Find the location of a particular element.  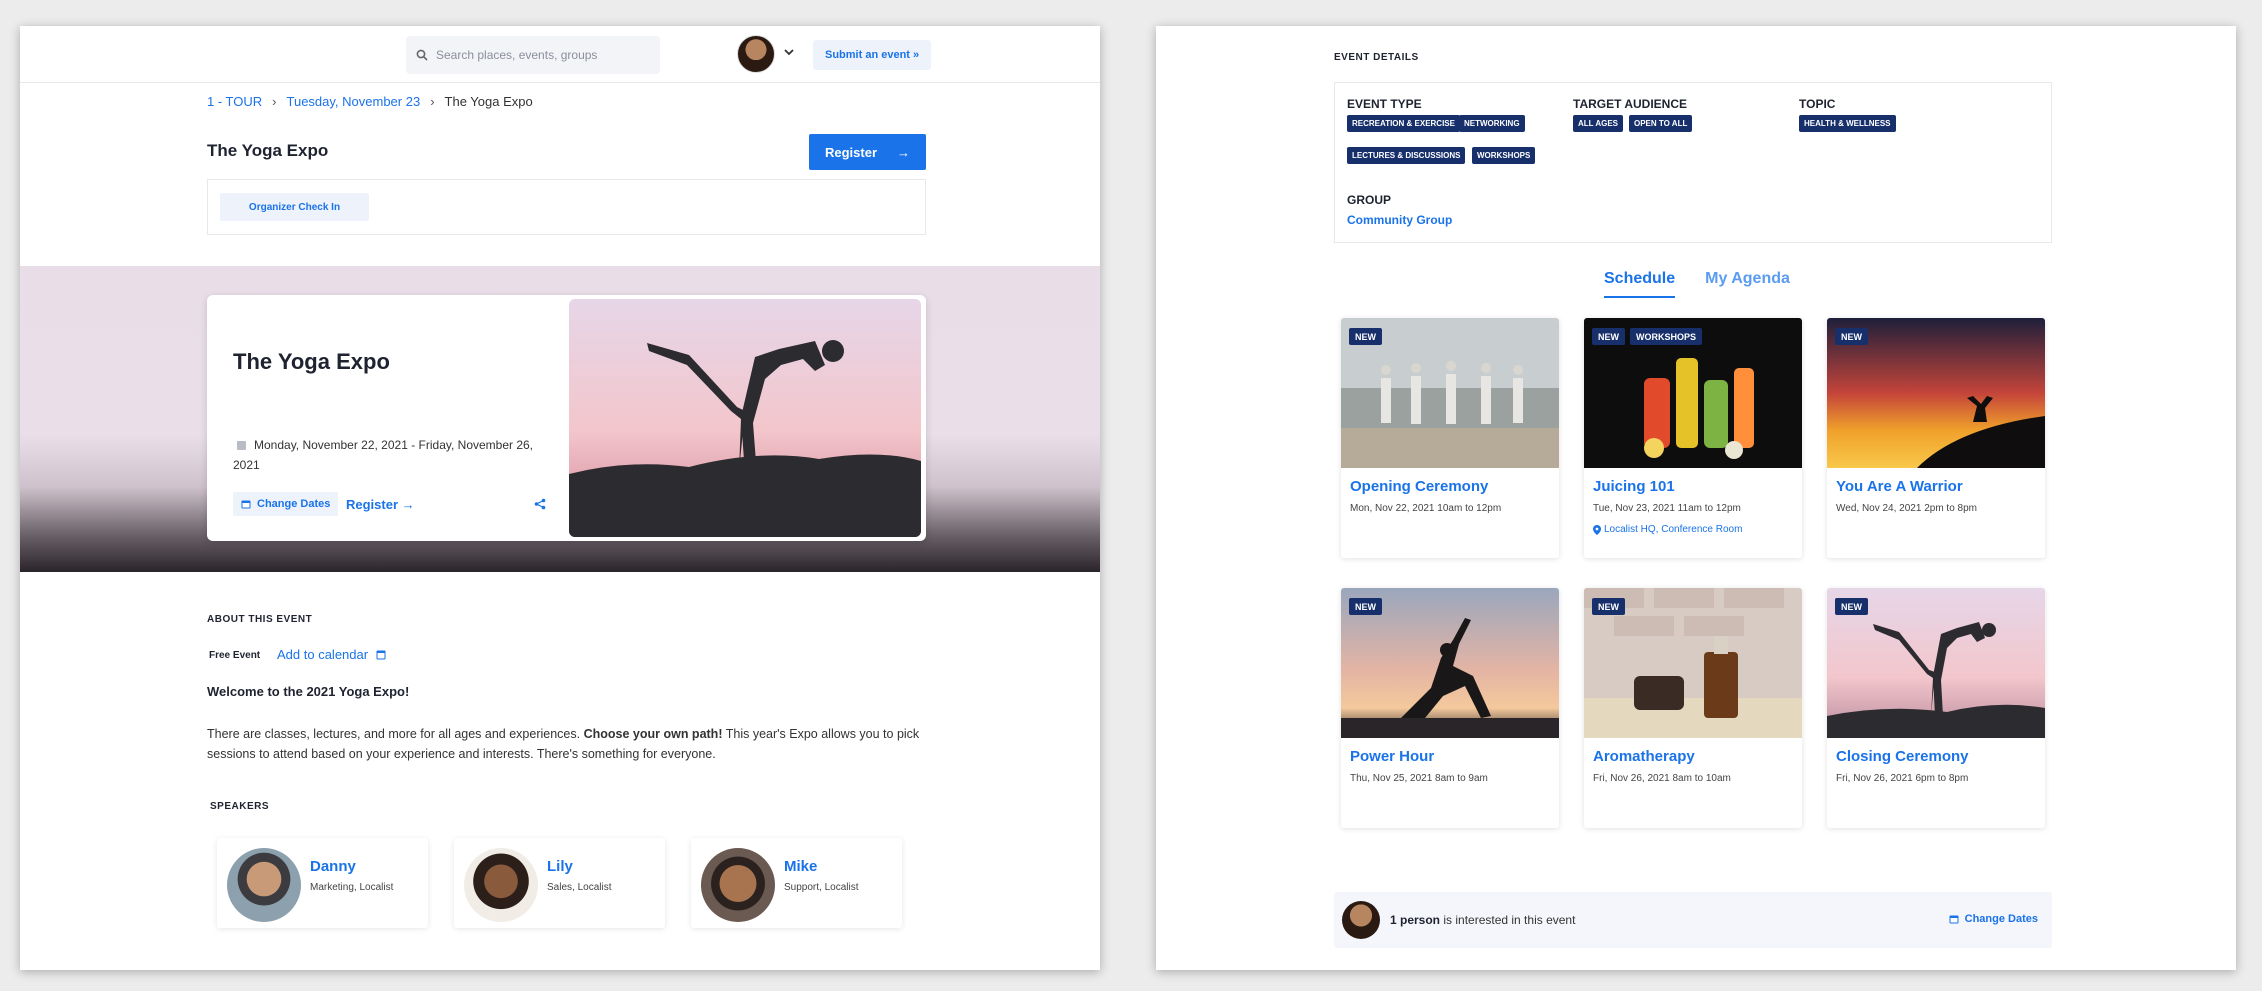

chevron-down-icon is located at coordinates (789, 52).